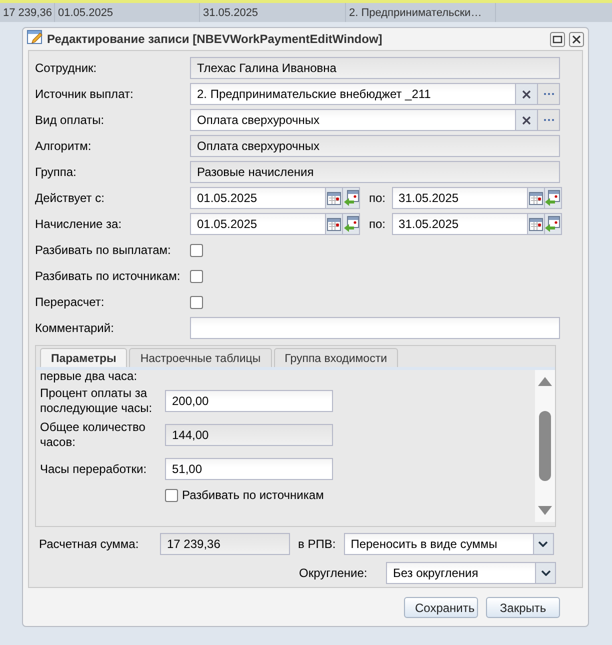 The height and width of the screenshot is (645, 612). Describe the element at coordinates (127, 12) in the screenshot. I see `grid-cell: 01.05.2025` at that location.